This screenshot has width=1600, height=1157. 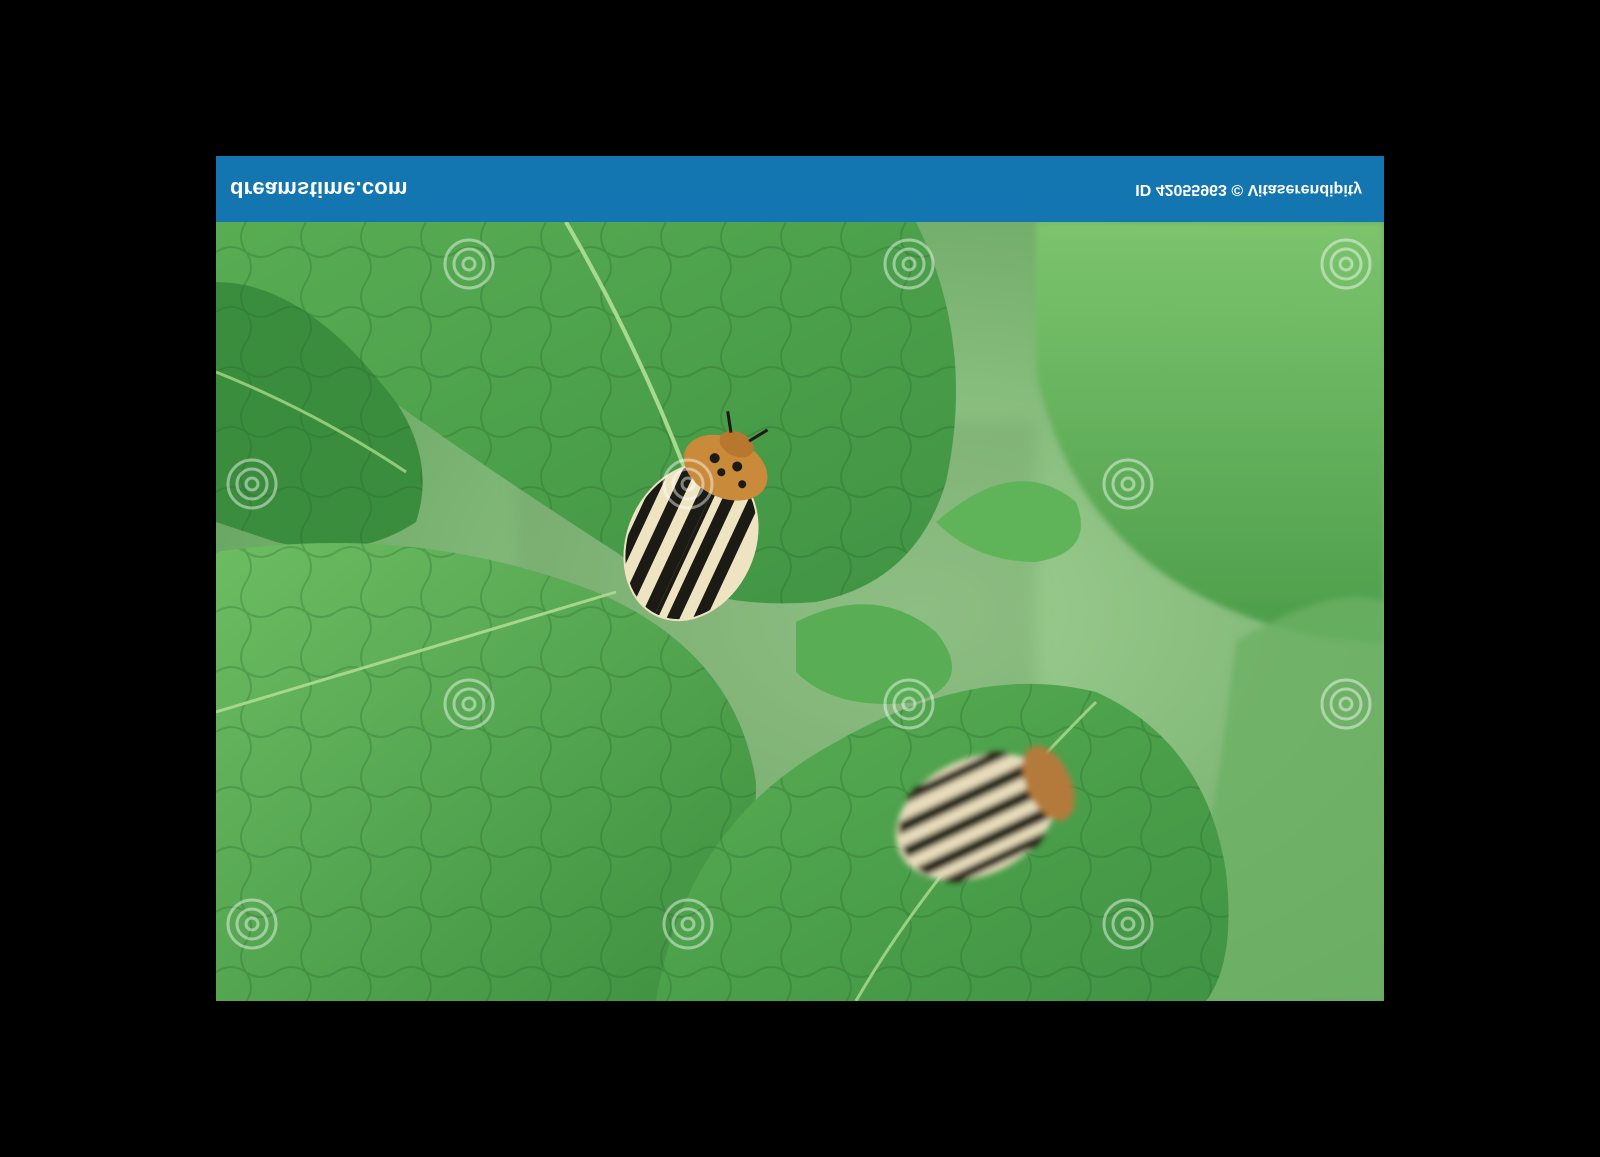 I want to click on image-credit: ID 42055963 © Vitaserendipity, so click(x=1248, y=189).